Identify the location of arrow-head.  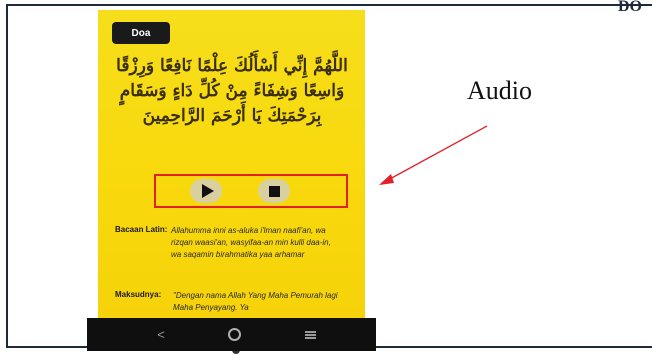
(386, 179).